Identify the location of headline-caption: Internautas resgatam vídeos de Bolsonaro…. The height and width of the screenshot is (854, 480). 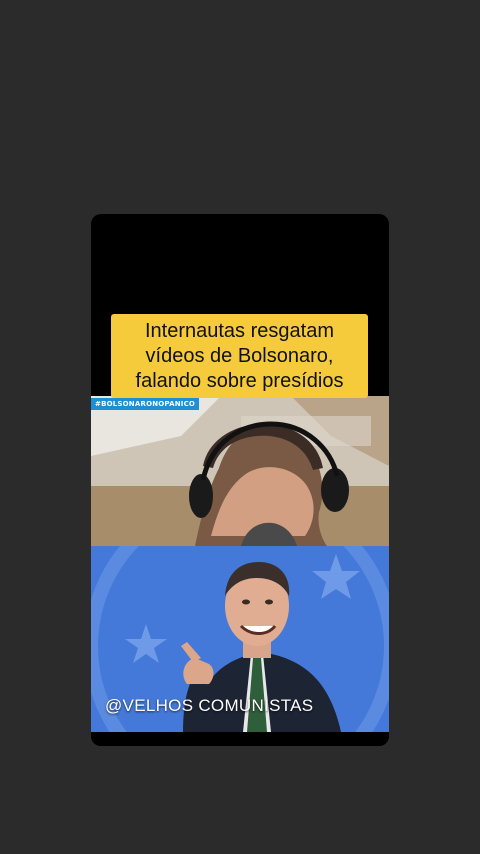
(239, 356).